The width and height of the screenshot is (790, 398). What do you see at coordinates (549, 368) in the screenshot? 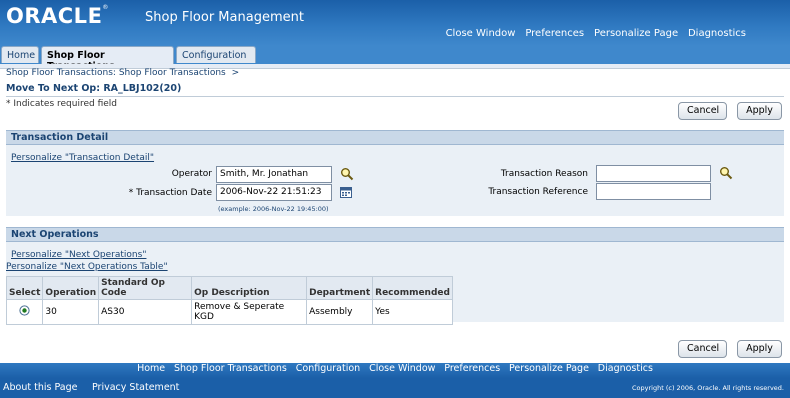
I see `footer-personalize-page-link: Personalize Page` at bounding box center [549, 368].